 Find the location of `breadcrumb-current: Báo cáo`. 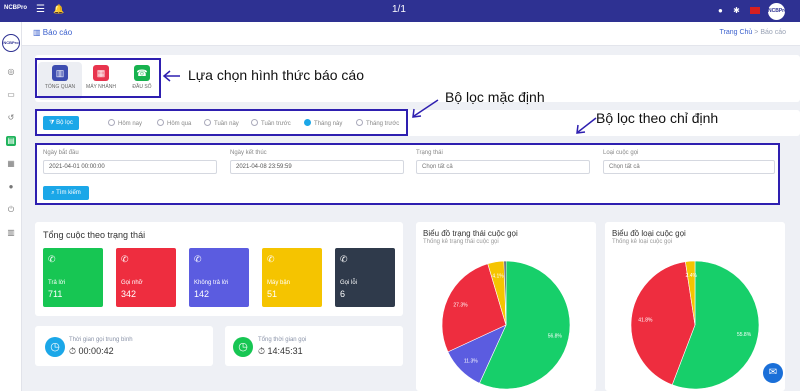

breadcrumb-current: Báo cáo is located at coordinates (773, 32).